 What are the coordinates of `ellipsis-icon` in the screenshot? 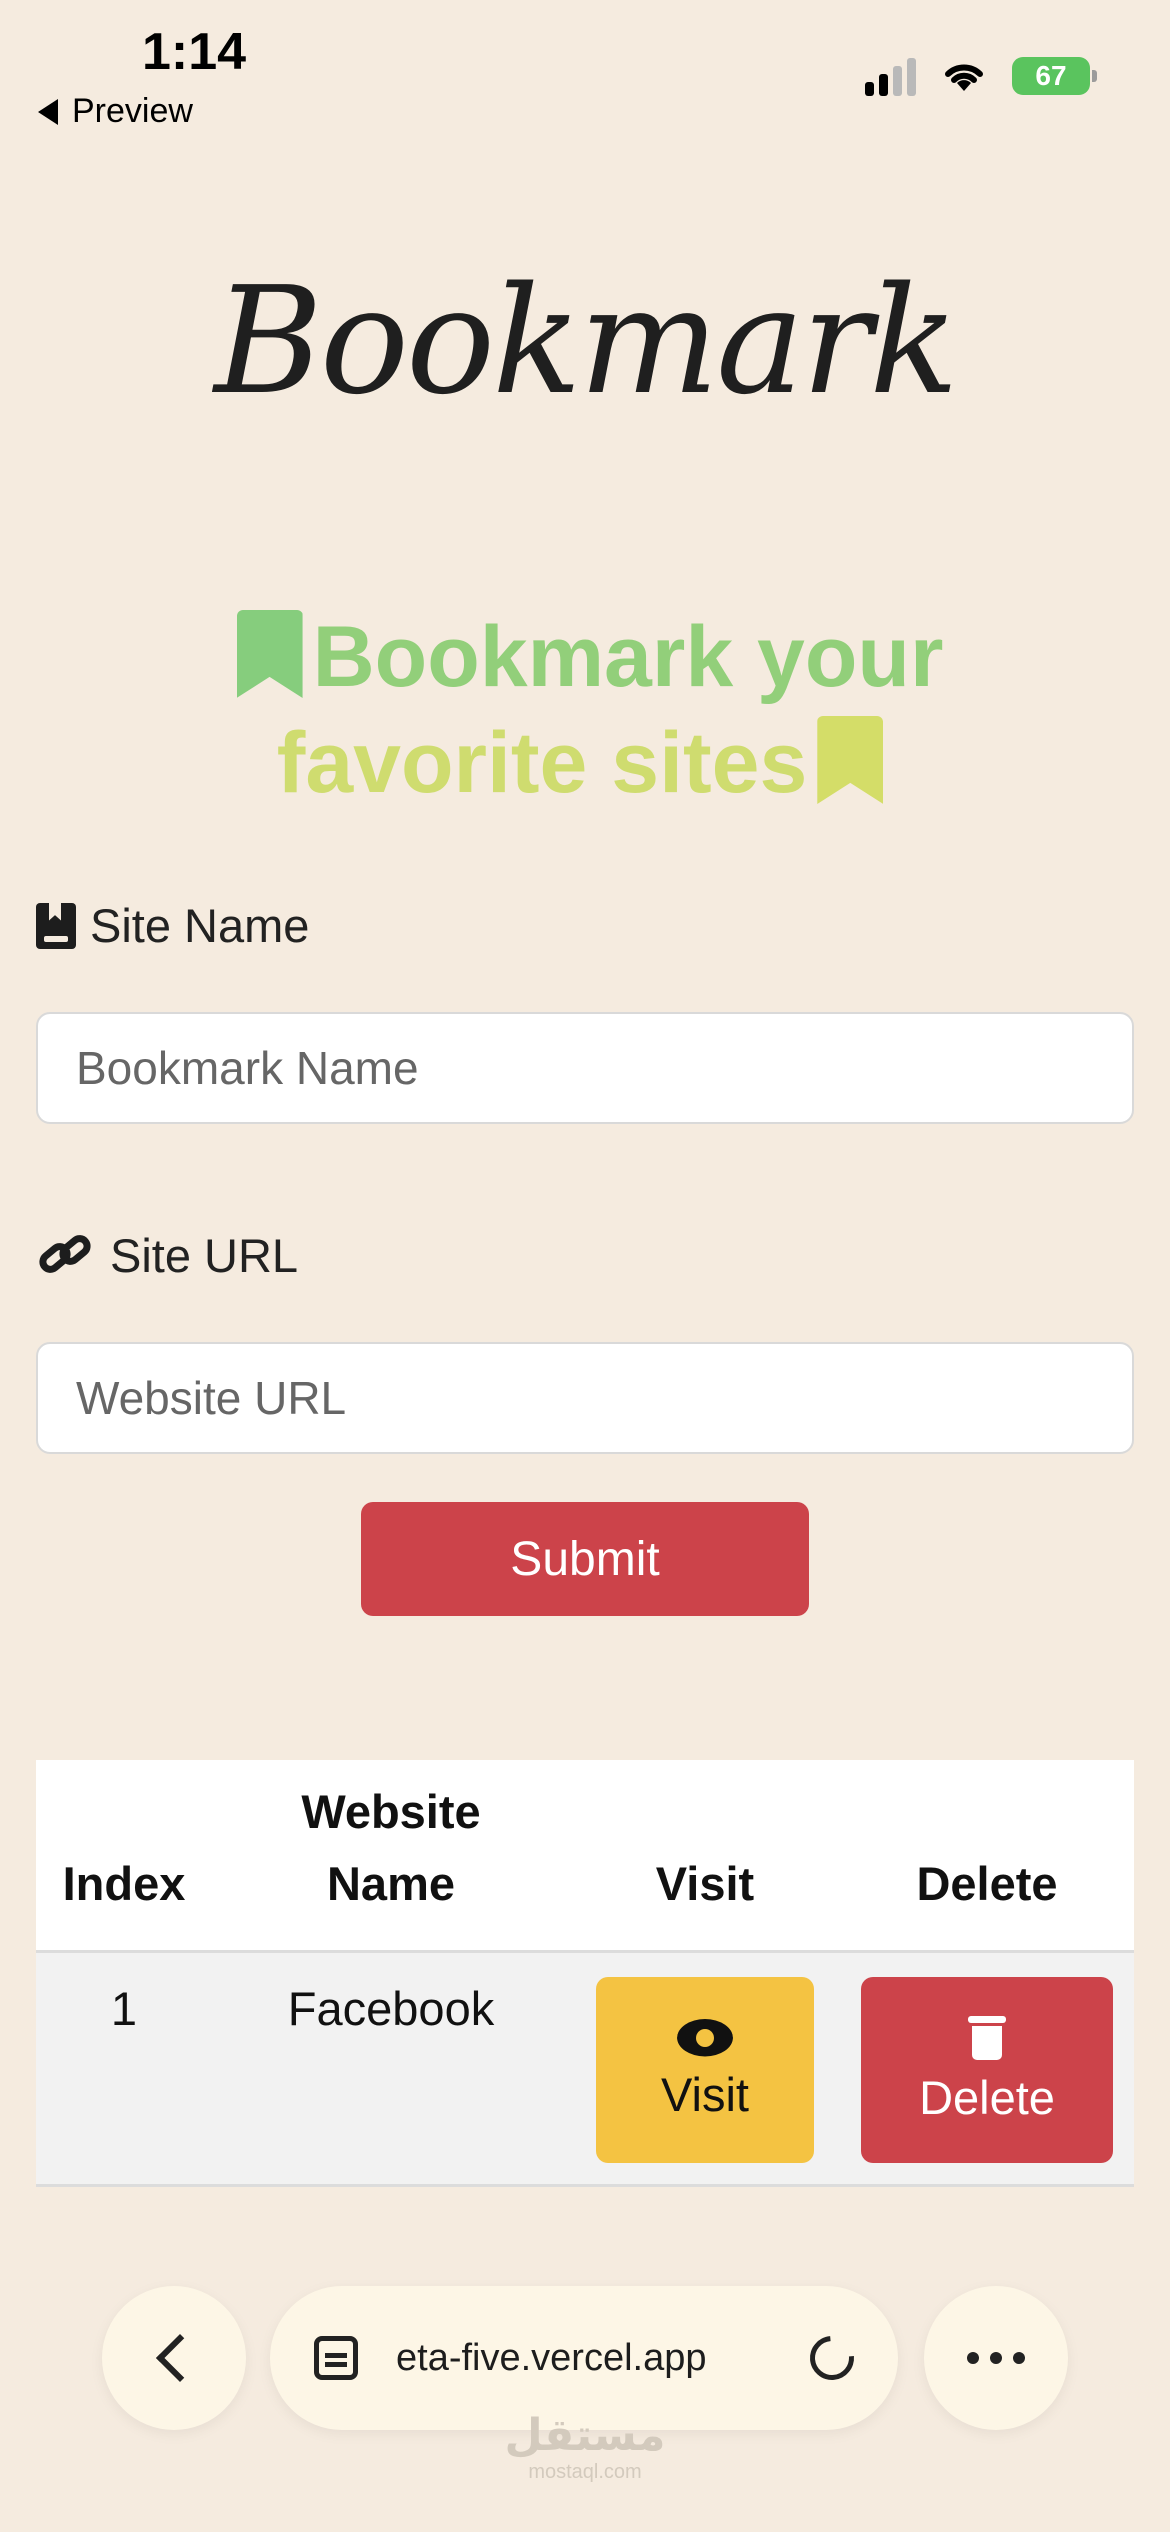 It's located at (996, 2358).